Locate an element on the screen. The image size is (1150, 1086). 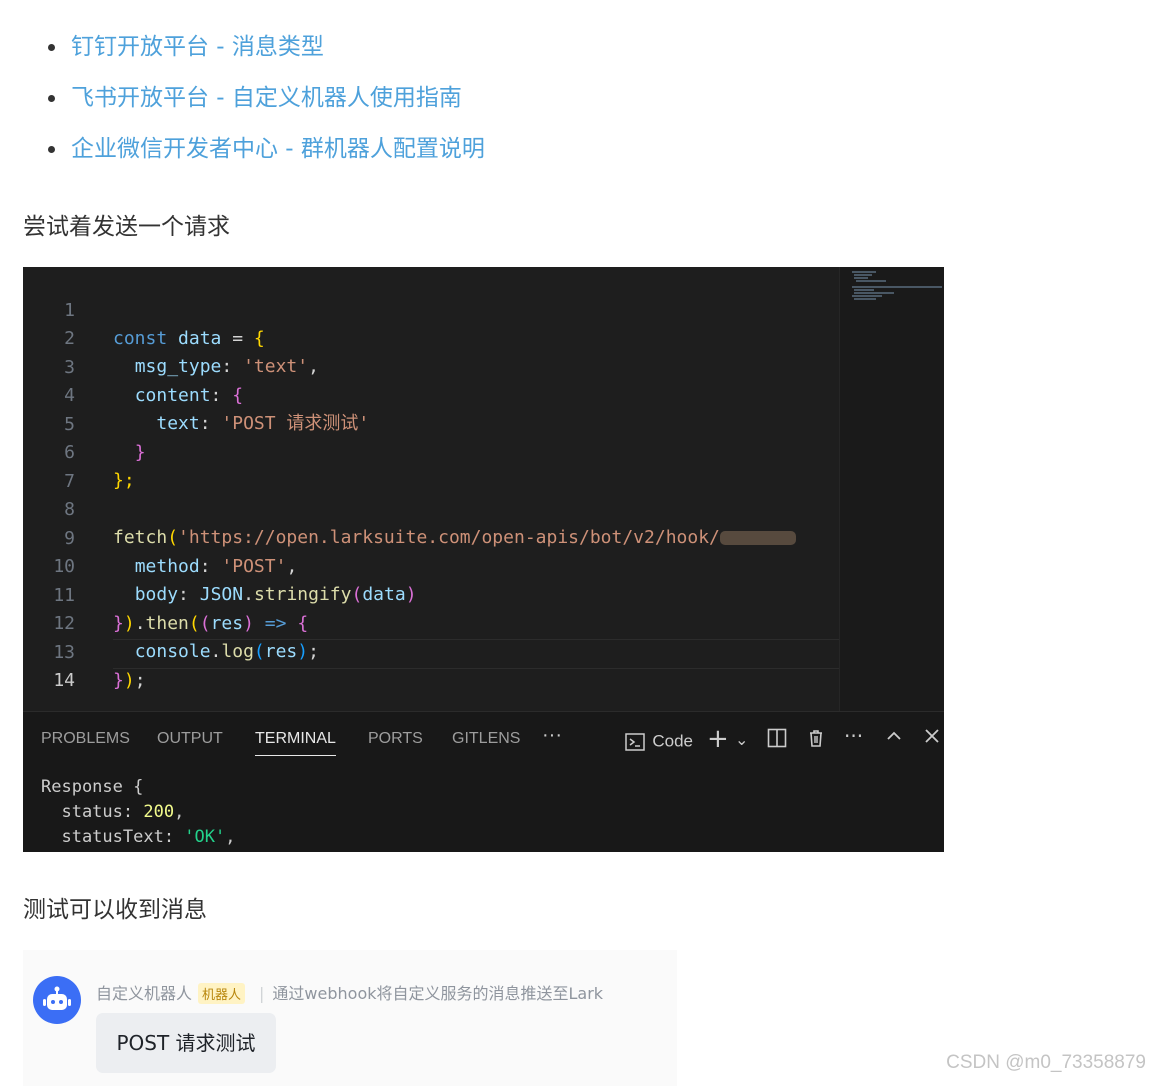
code-line: 10 body: JSON.stringify(data) is located at coordinates (235, 580).